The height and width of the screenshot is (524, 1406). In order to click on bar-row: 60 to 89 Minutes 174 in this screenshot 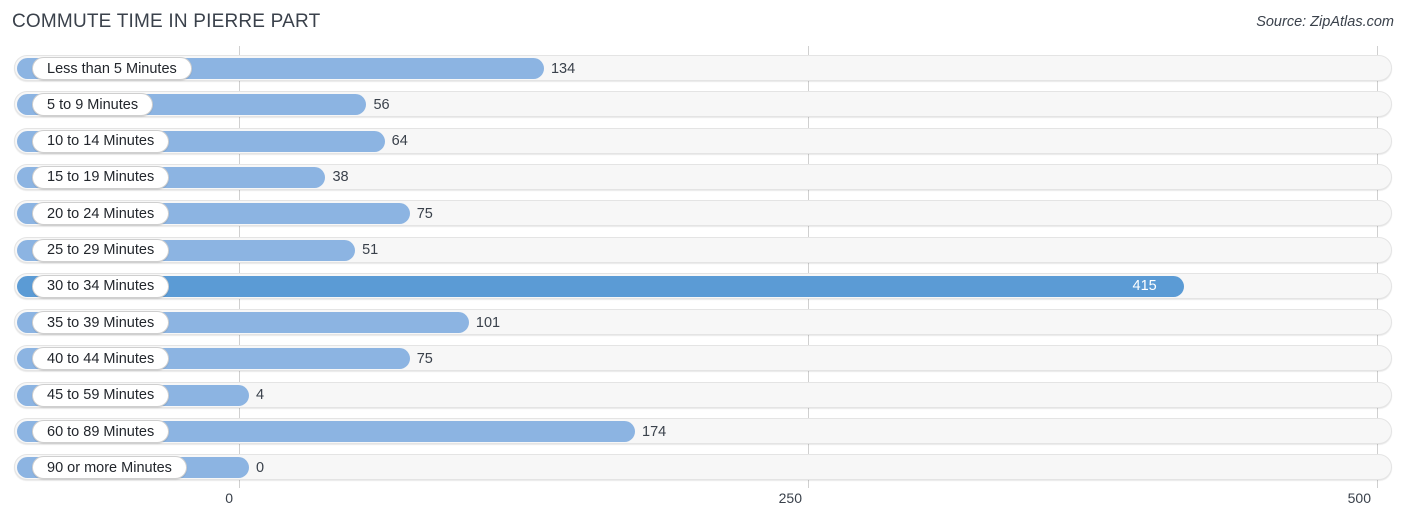, I will do `click(703, 432)`.